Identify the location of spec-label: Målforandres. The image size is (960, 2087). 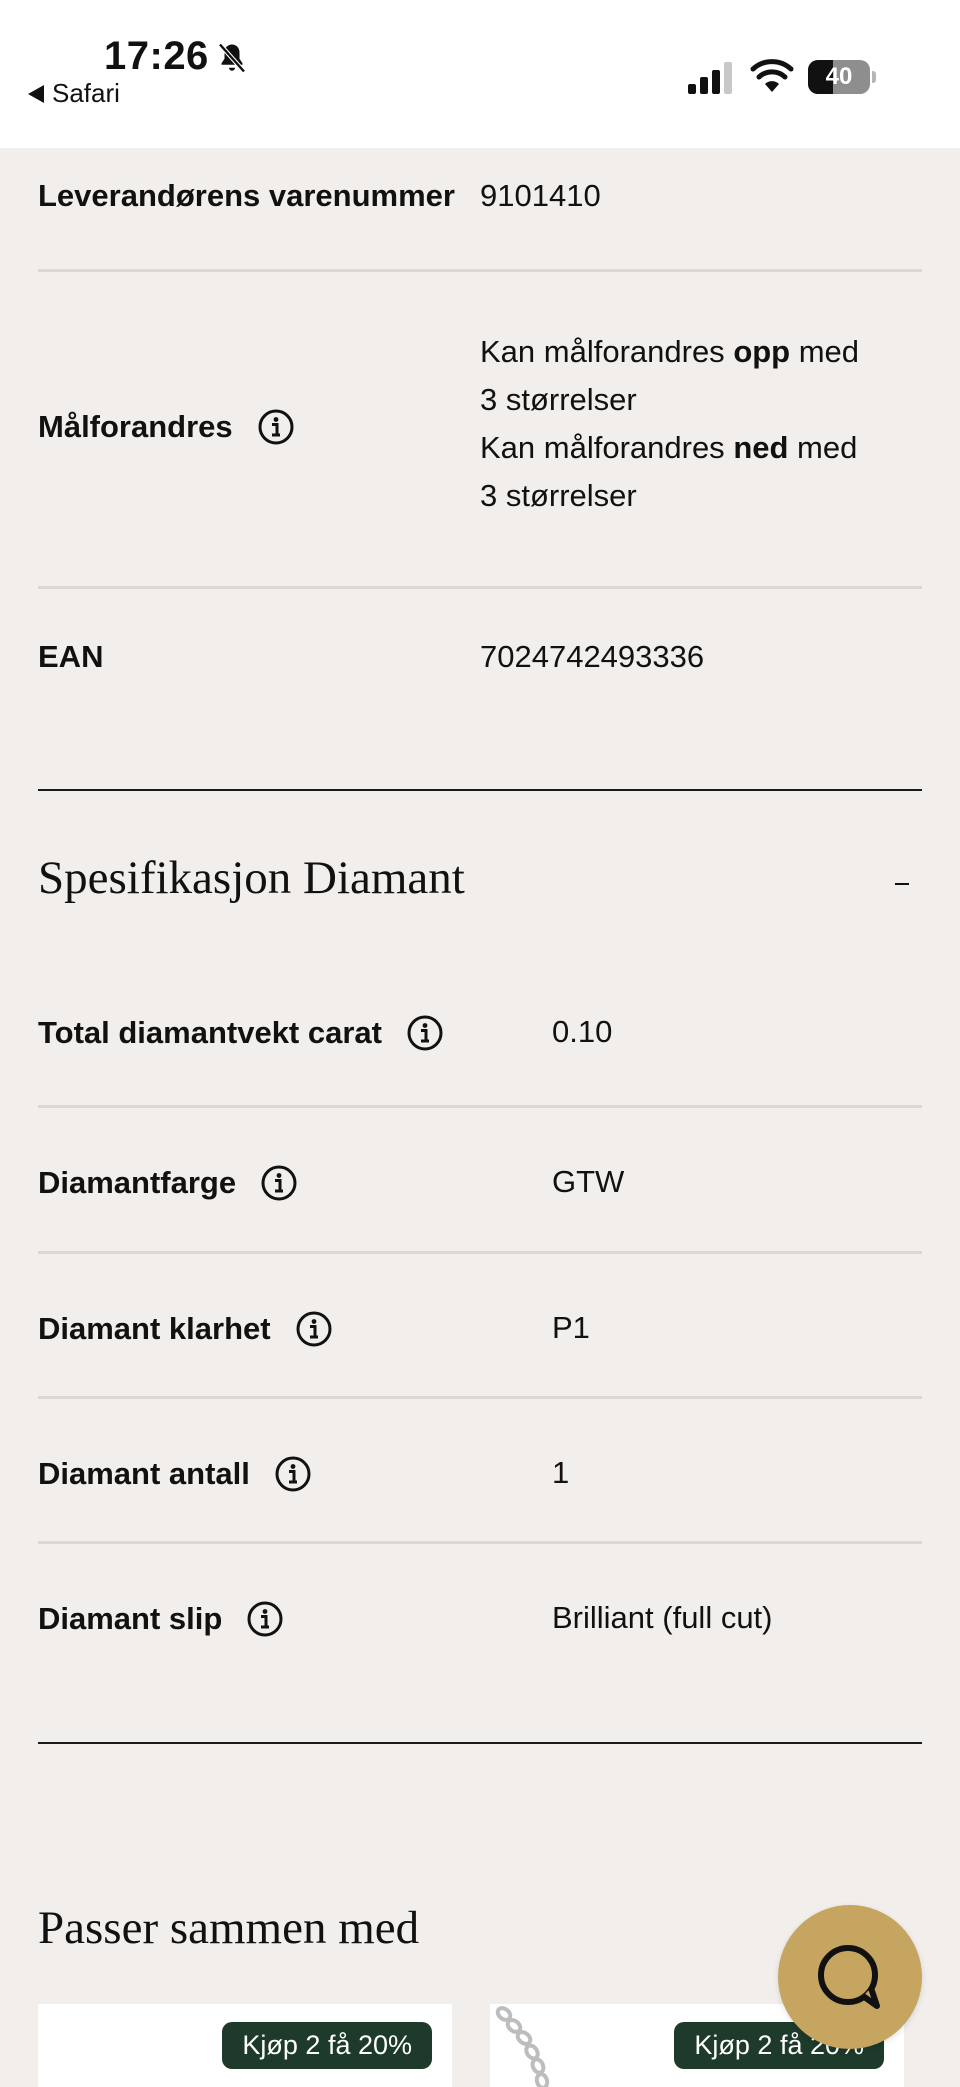
(135, 426).